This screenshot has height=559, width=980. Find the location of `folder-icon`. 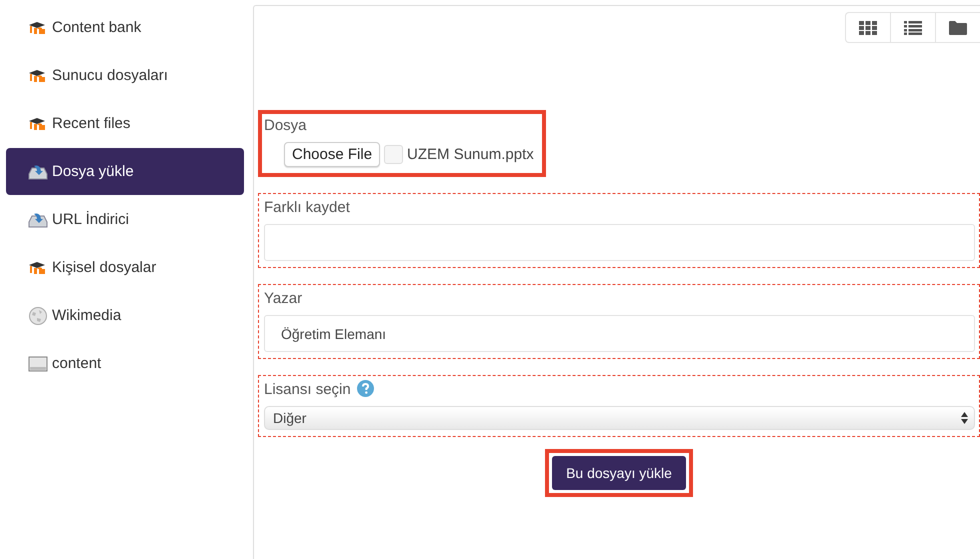

folder-icon is located at coordinates (958, 27).